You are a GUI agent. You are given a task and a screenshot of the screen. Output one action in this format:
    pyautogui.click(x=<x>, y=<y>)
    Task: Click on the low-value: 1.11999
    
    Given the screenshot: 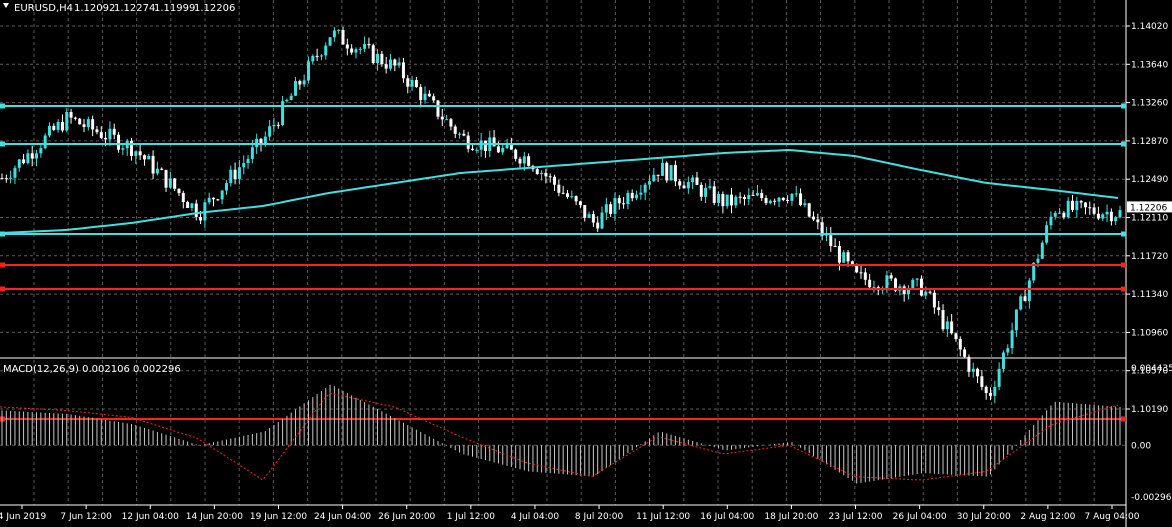 What is the action you would take?
    pyautogui.click(x=174, y=8)
    